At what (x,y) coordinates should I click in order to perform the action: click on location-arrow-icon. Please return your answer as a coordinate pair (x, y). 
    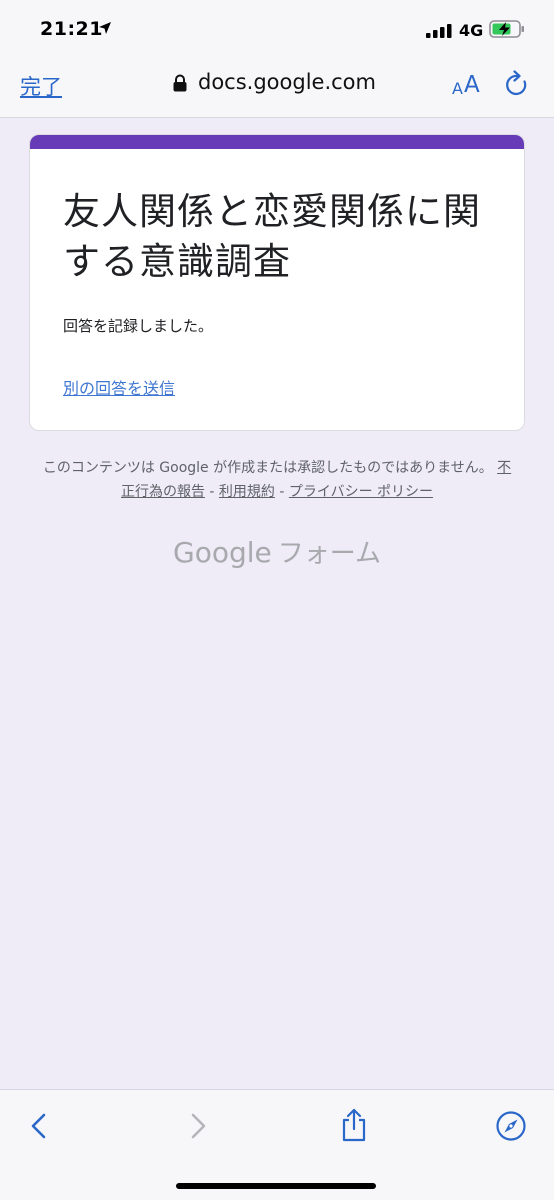
    Looking at the image, I should click on (105, 28).